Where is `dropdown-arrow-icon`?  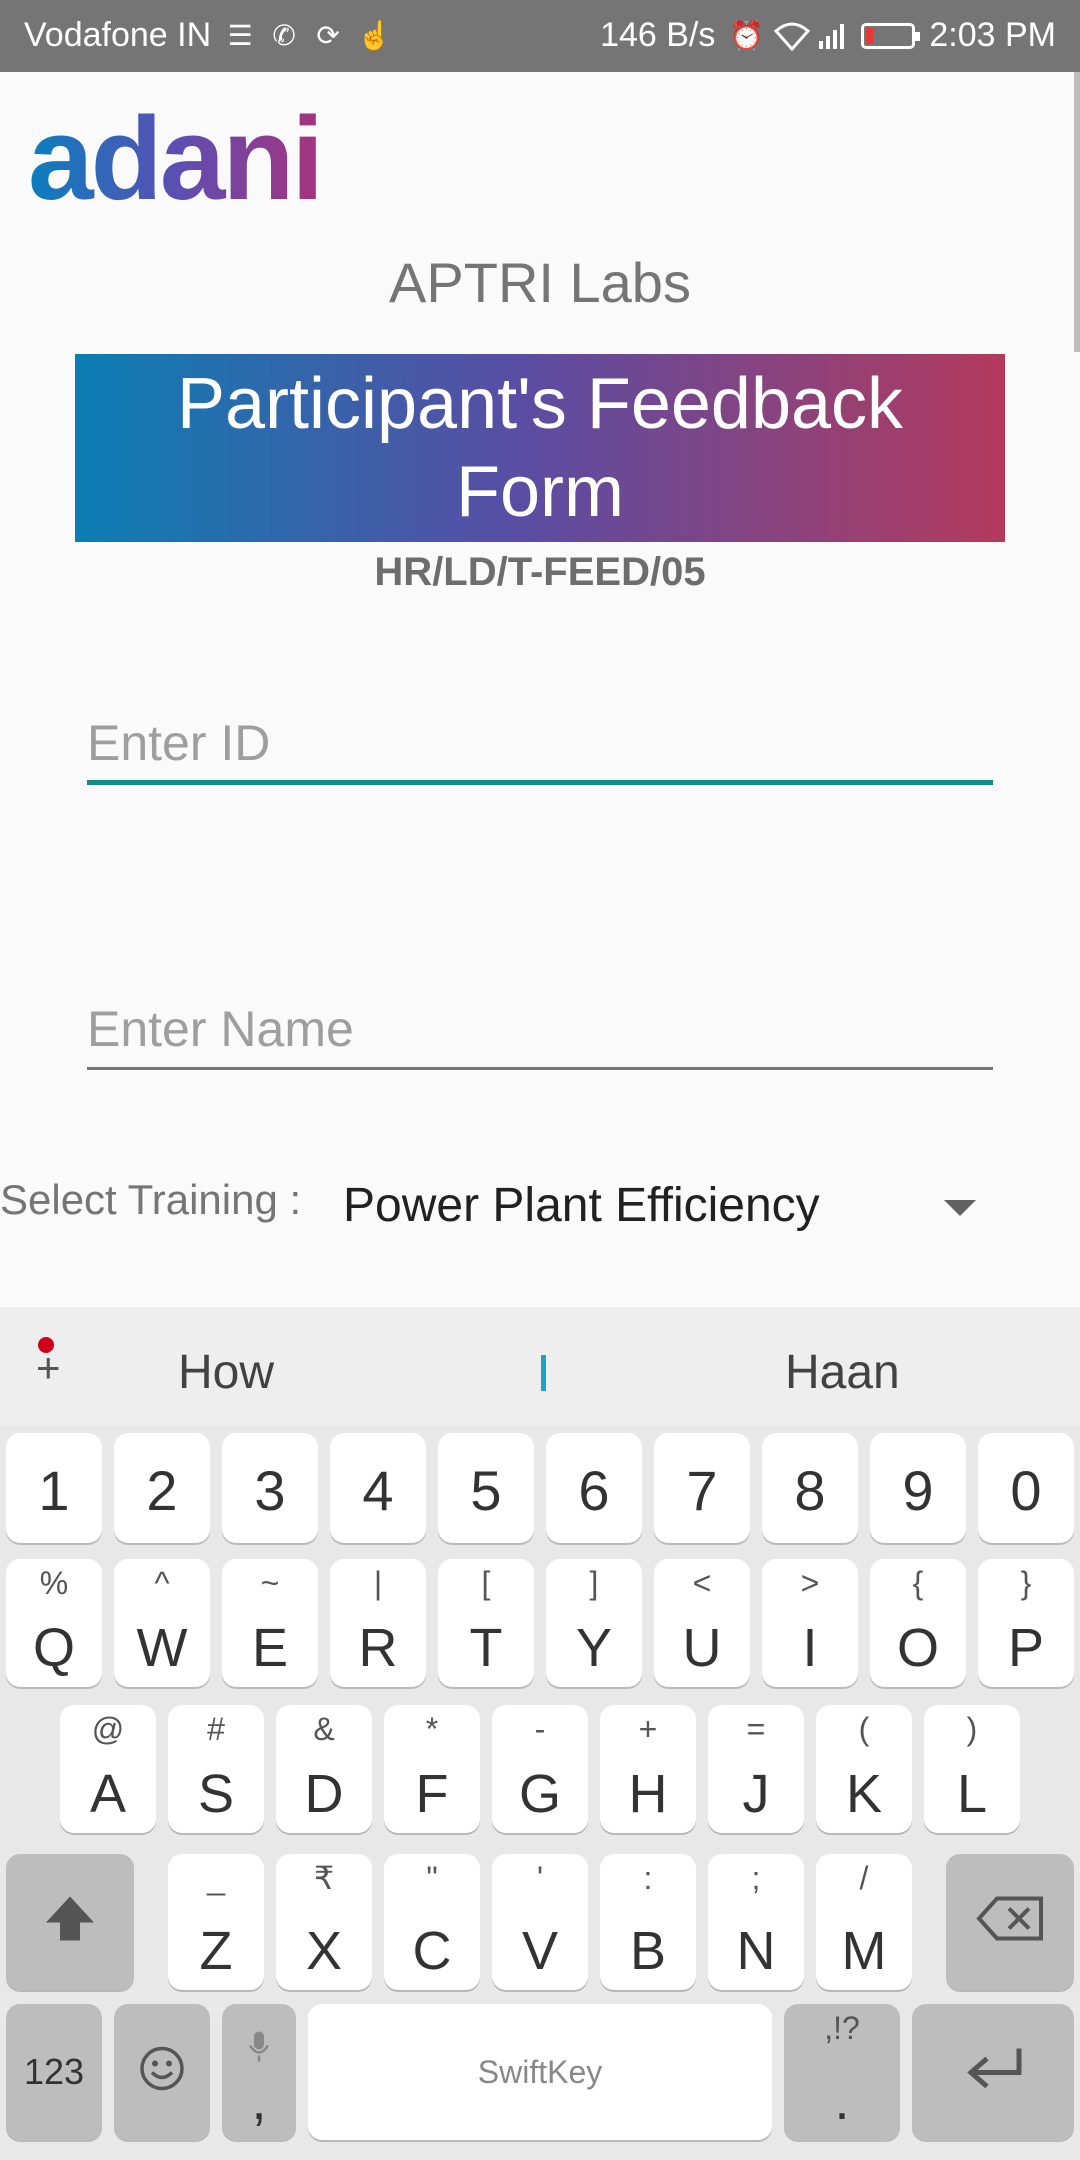
dropdown-arrow-icon is located at coordinates (960, 1208).